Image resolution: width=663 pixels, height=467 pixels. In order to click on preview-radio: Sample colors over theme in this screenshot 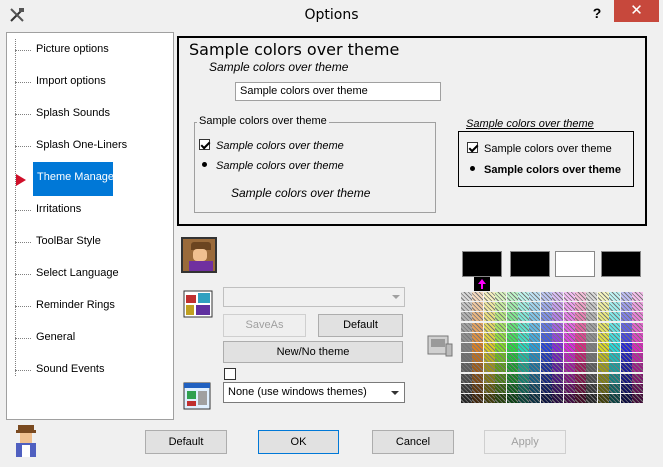, I will do `click(271, 165)`.